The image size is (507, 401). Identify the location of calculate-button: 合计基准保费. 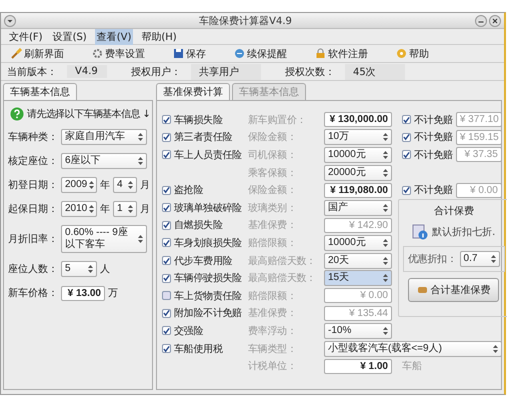
(454, 290).